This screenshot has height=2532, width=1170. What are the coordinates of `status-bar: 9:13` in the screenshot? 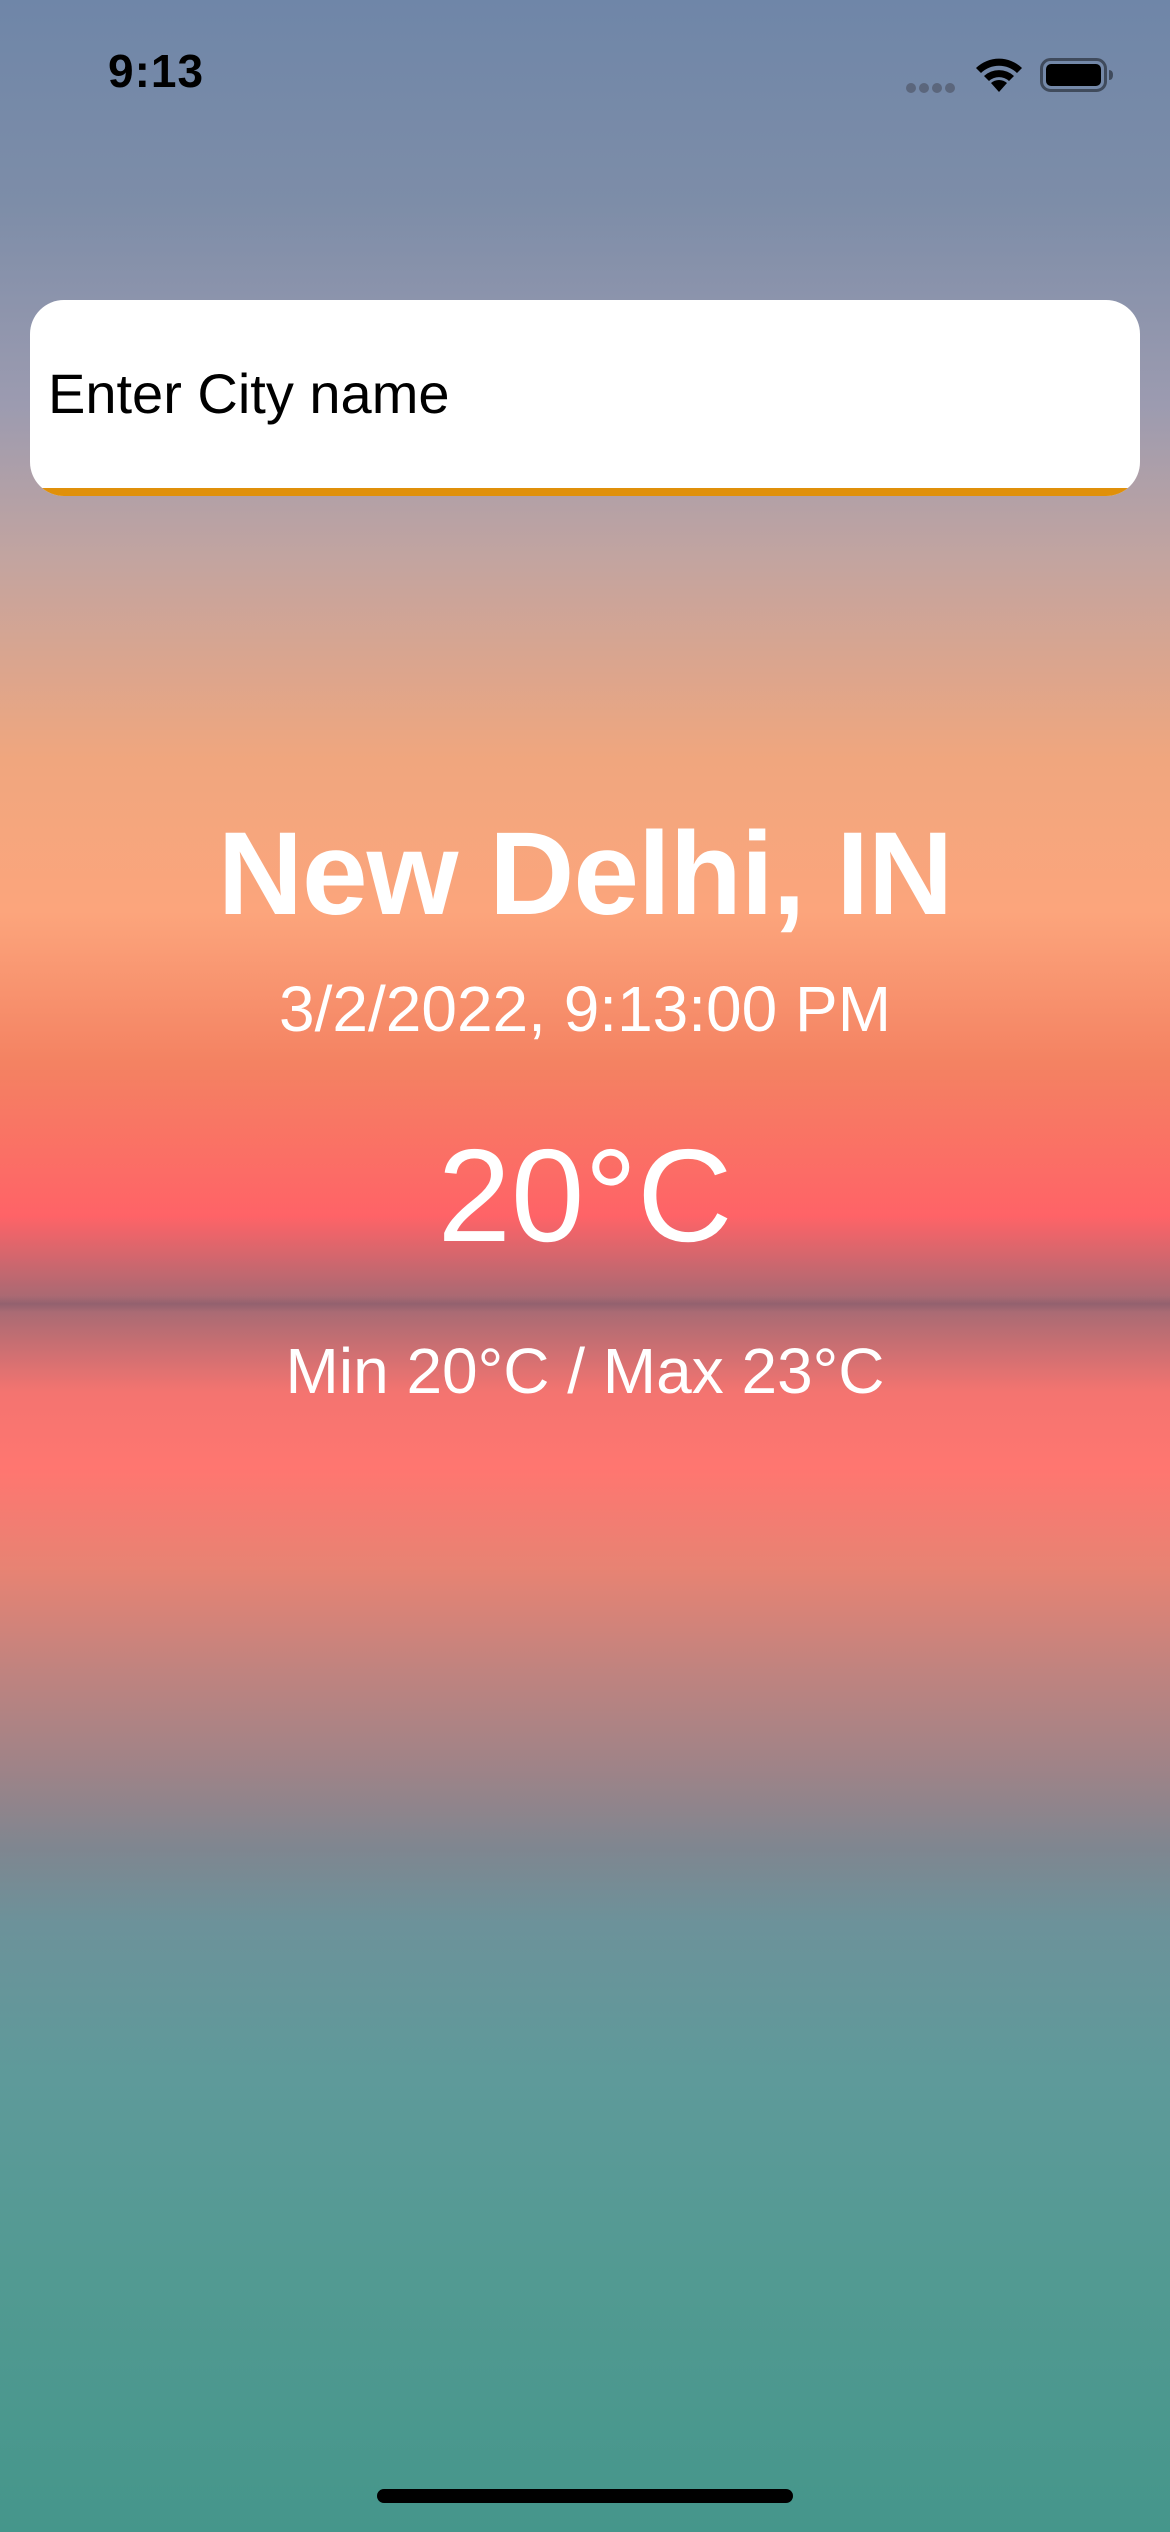 It's located at (585, 75).